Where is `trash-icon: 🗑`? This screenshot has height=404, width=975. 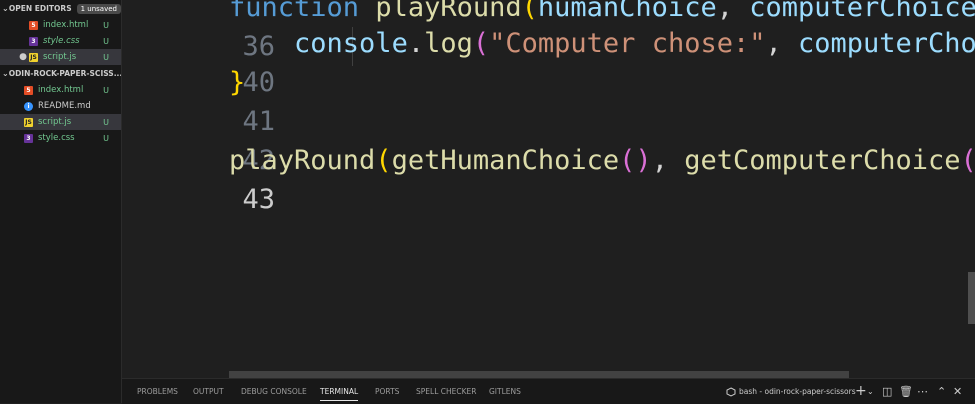
trash-icon: 🗑 is located at coordinates (906, 391).